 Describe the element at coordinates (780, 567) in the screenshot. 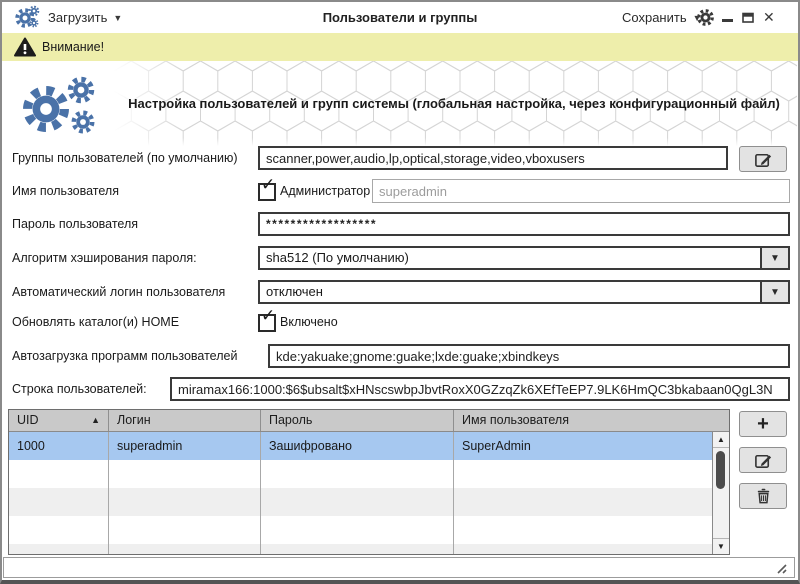

I see `resize-grip` at that location.